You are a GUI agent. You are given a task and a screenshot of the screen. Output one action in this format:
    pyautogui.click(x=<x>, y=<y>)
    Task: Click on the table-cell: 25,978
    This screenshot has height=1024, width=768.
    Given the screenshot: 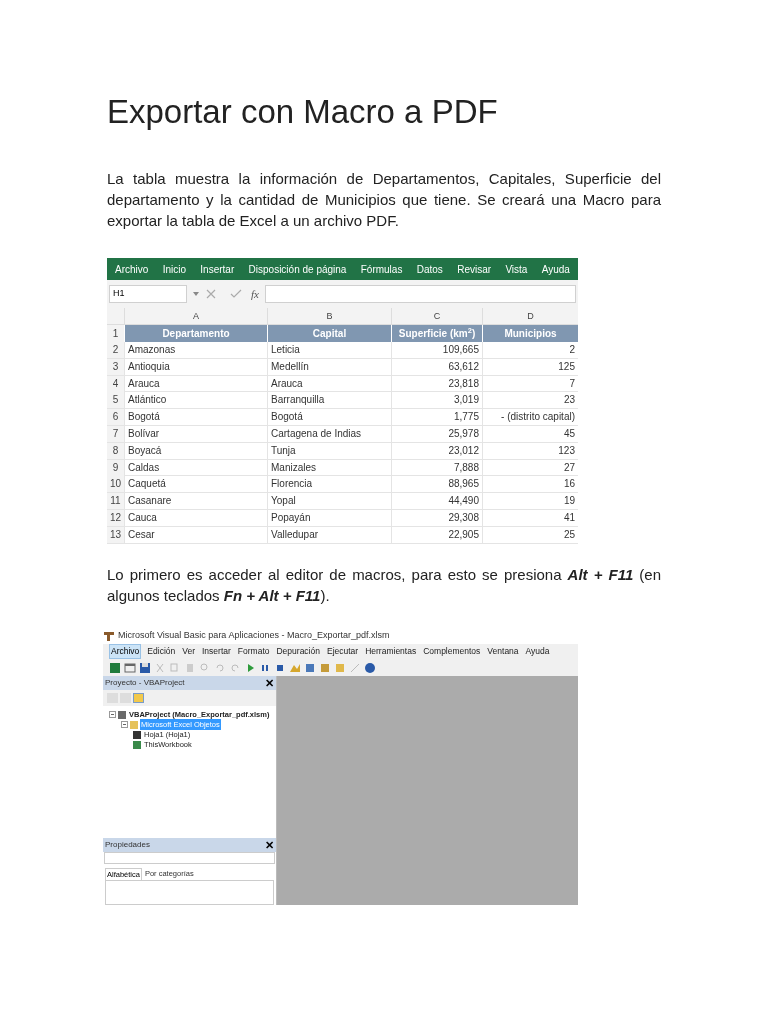 What is the action you would take?
    pyautogui.click(x=436, y=434)
    